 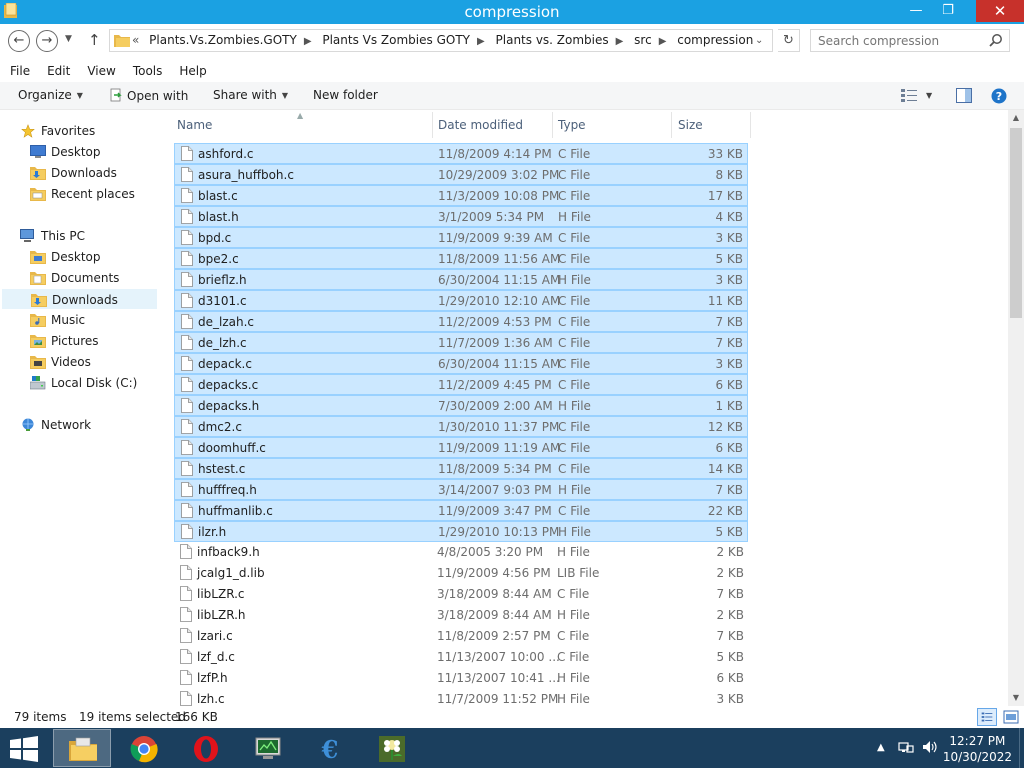 I want to click on search-input, so click(x=899, y=40).